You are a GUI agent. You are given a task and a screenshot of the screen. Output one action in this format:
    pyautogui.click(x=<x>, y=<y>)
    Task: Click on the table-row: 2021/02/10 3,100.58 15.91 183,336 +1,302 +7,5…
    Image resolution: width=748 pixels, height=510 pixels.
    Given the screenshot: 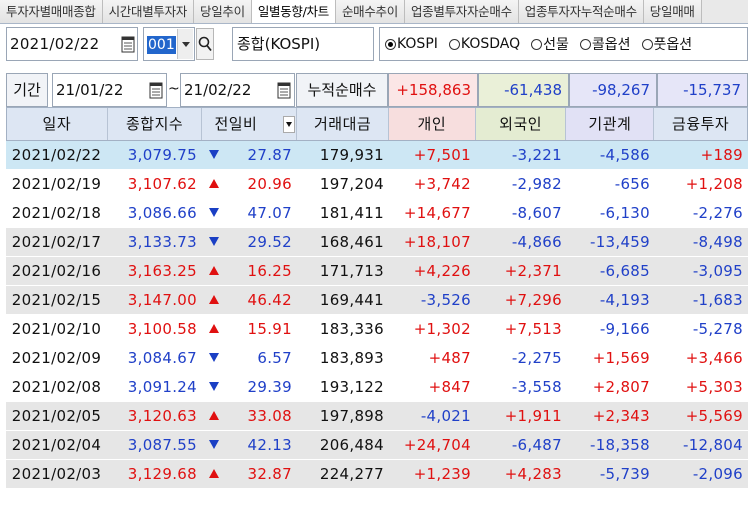 What is the action you would take?
    pyautogui.click(x=377, y=329)
    